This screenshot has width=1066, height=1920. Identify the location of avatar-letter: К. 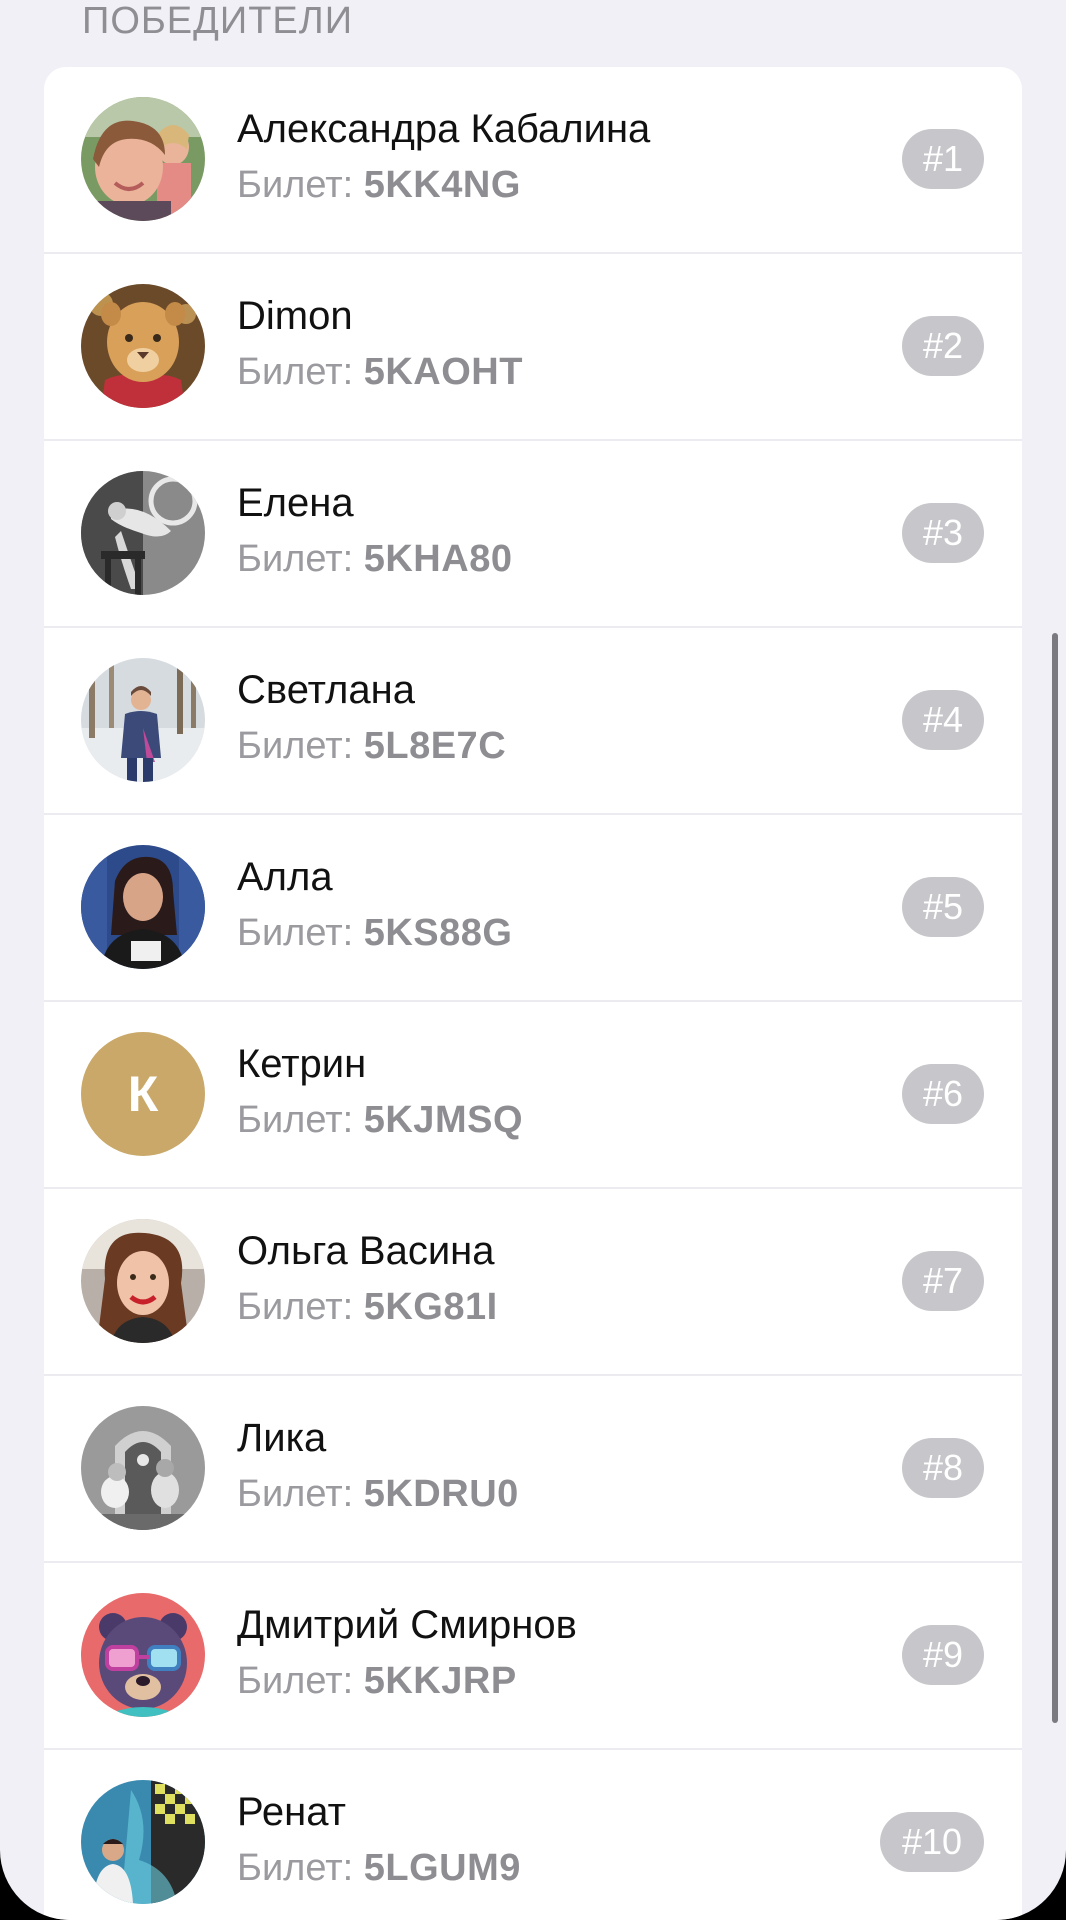
(143, 1094).